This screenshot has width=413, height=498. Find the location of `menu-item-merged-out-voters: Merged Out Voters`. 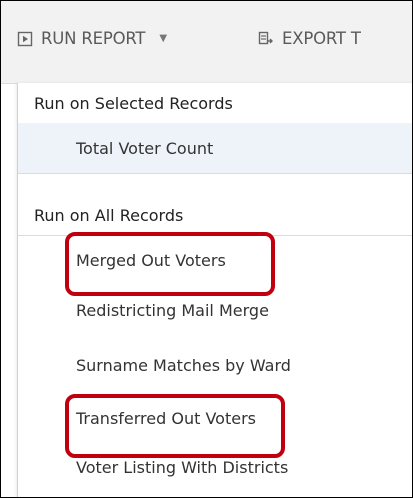

menu-item-merged-out-voters: Merged Out Voters is located at coordinates (215, 260).